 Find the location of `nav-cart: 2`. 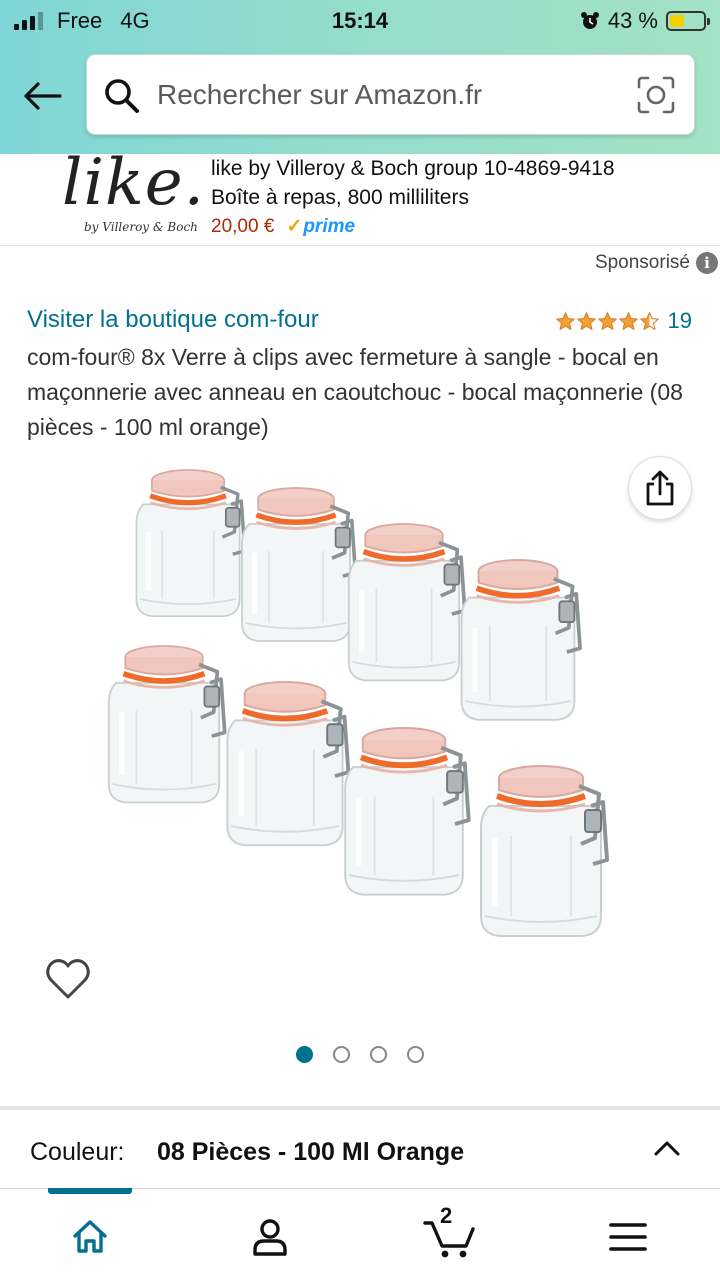

nav-cart: 2 is located at coordinates (450, 1235).